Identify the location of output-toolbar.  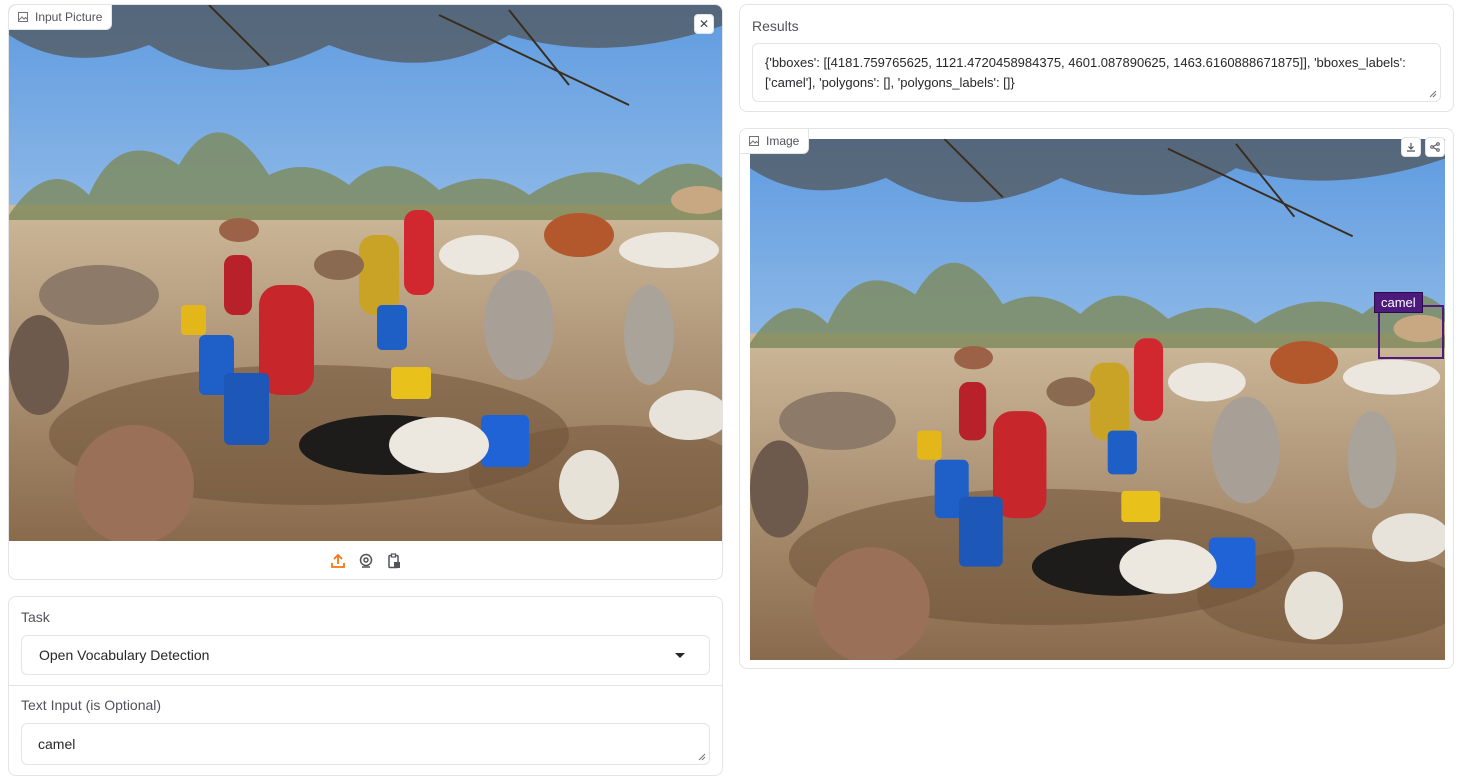
(1423, 147).